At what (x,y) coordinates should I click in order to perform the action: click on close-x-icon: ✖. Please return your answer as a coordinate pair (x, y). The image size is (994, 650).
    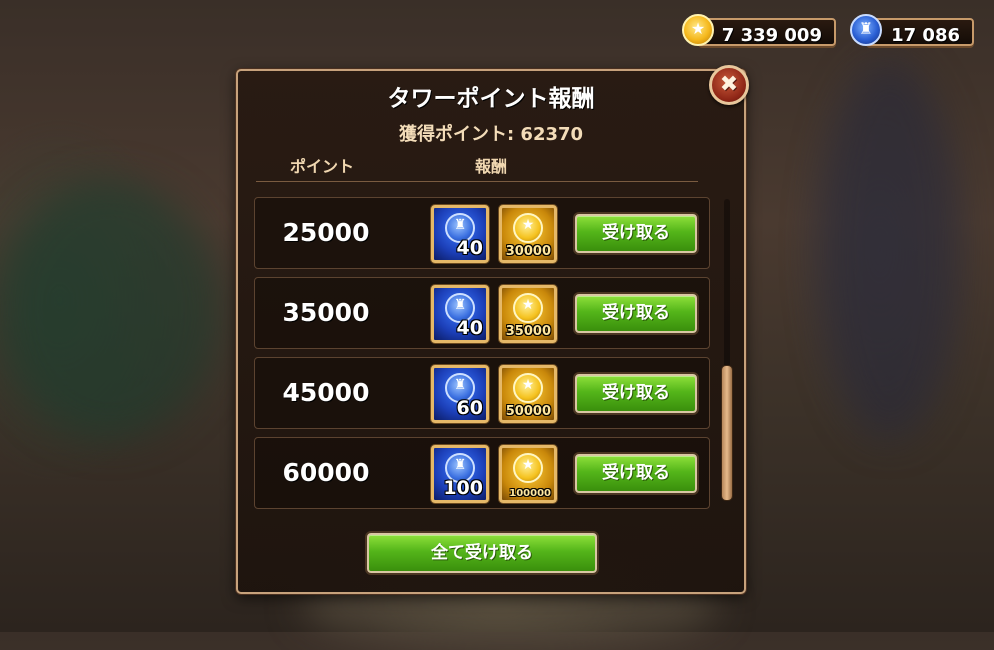
    Looking at the image, I should click on (729, 84).